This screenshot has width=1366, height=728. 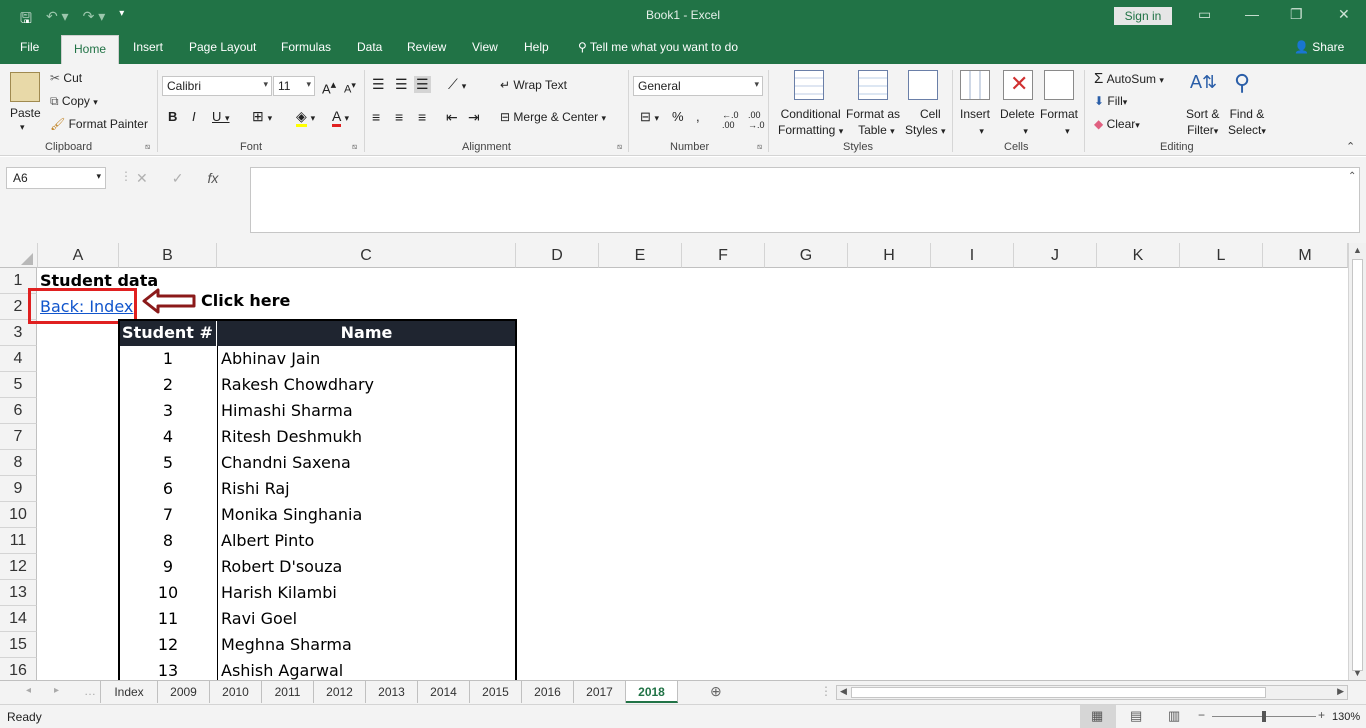 I want to click on paste-icon, so click(x=25, y=87).